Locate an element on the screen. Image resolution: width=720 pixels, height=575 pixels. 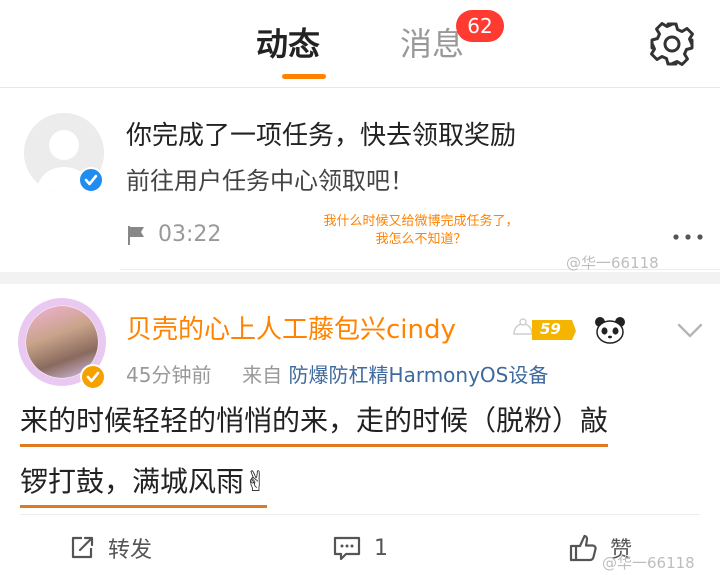
notification-time: 03:22 is located at coordinates (190, 234).